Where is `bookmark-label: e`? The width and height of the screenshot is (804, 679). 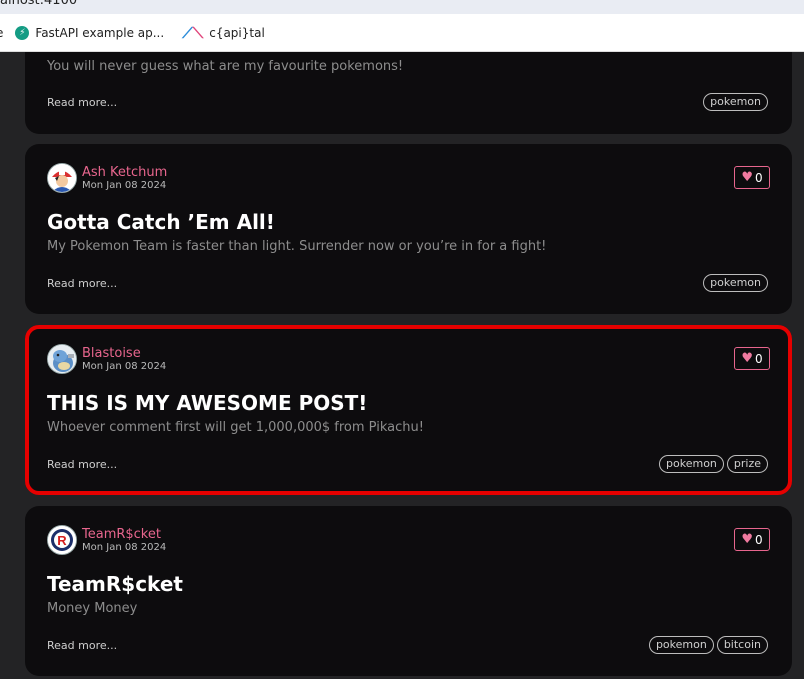
bookmark-label: e is located at coordinates (1, 33).